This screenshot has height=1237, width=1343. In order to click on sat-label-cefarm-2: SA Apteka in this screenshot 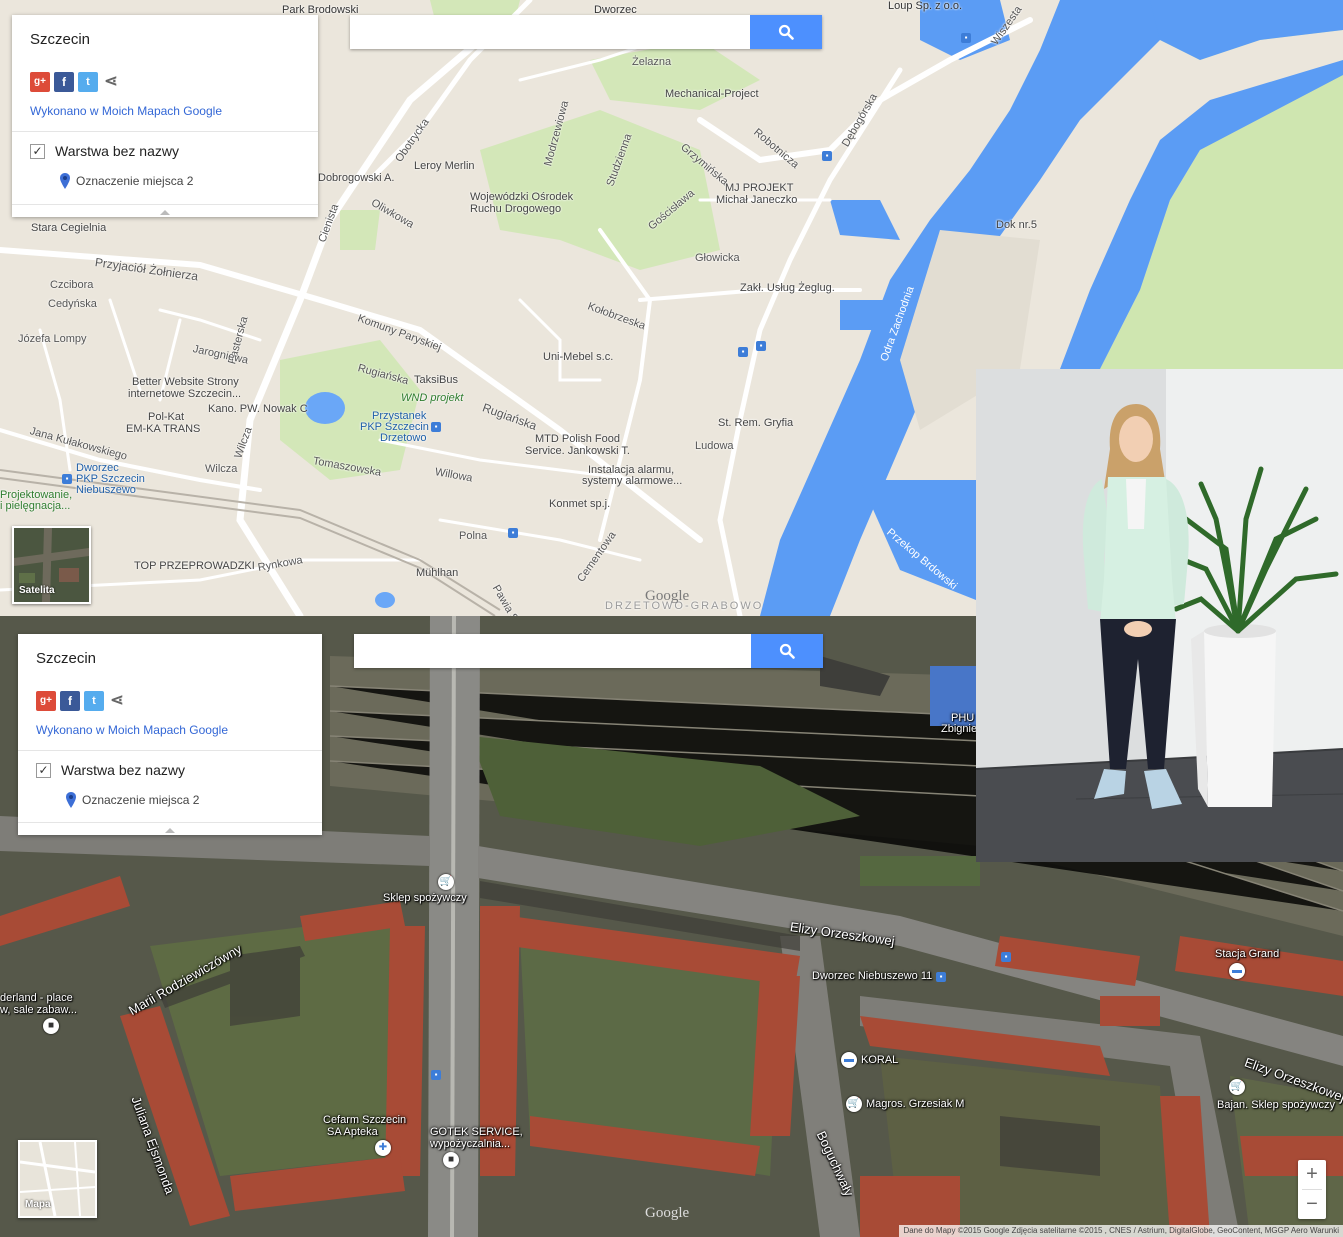, I will do `click(352, 1132)`.